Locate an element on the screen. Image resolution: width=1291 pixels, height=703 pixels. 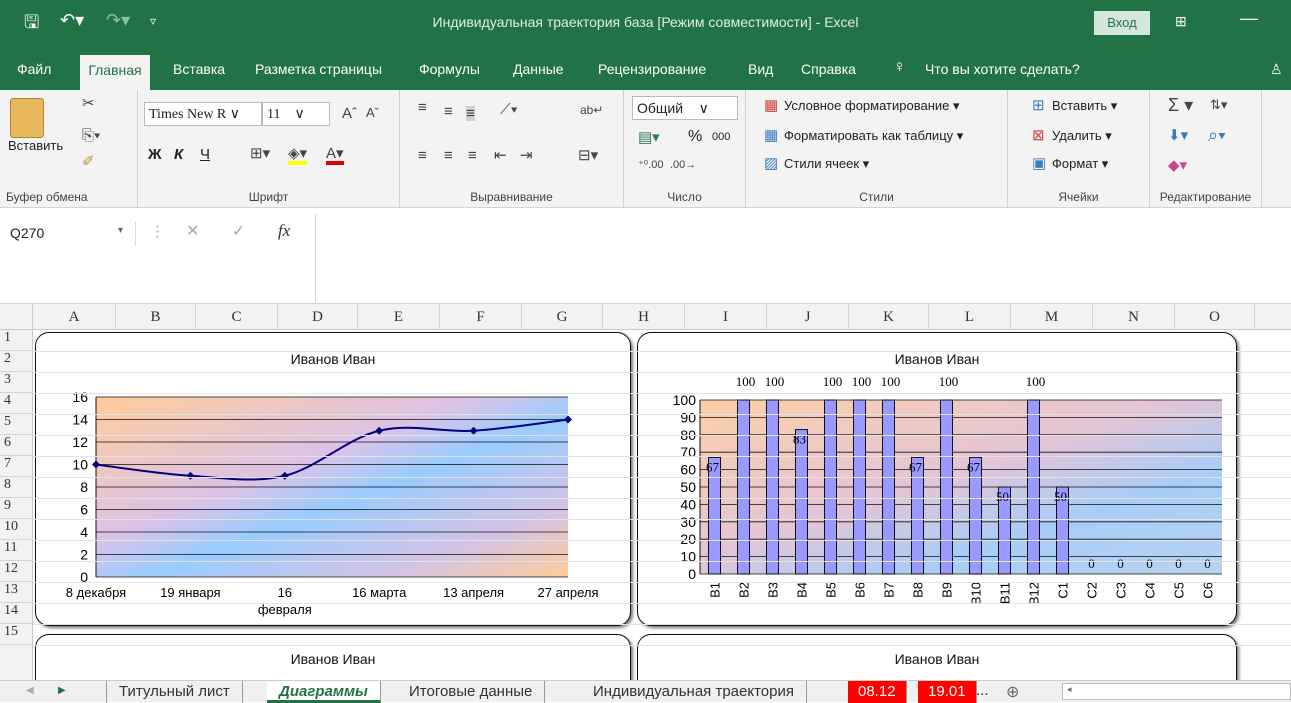
align-middle-icon: ≡ is located at coordinates (448, 111).